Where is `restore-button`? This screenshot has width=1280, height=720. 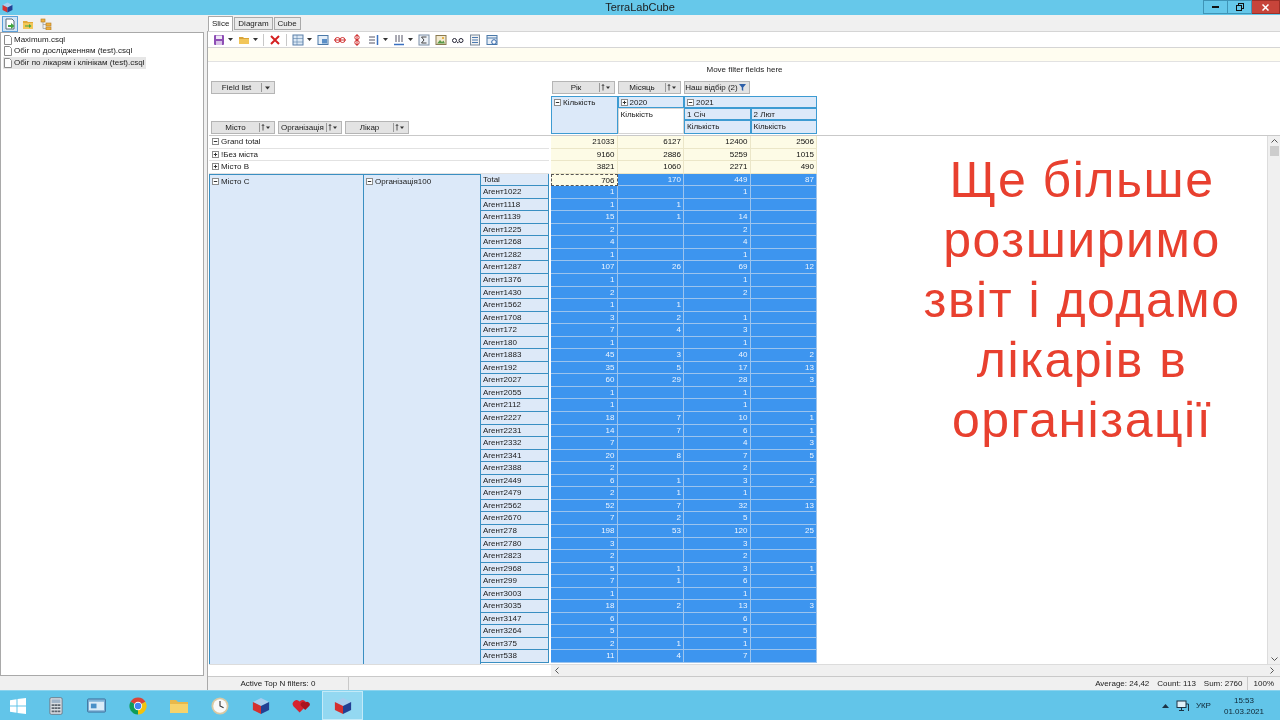 restore-button is located at coordinates (1240, 7).